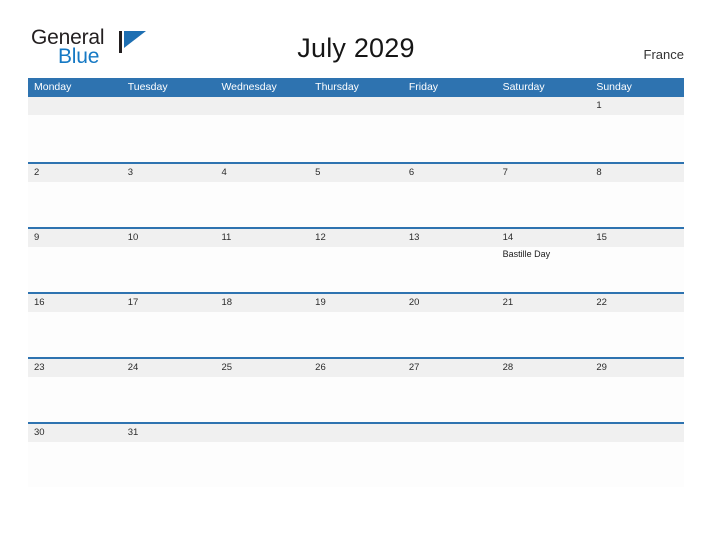  What do you see at coordinates (450, 303) in the screenshot?
I see `day-number: 20` at bounding box center [450, 303].